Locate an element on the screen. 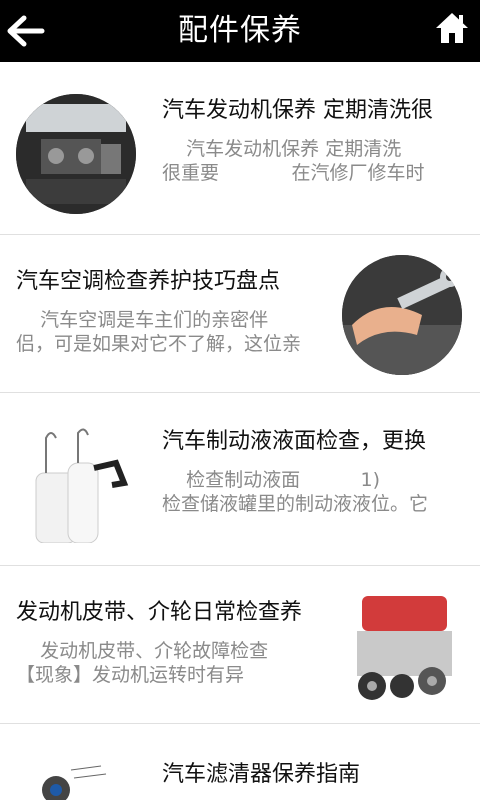  wrench-repair-photo-icon is located at coordinates (402, 315).